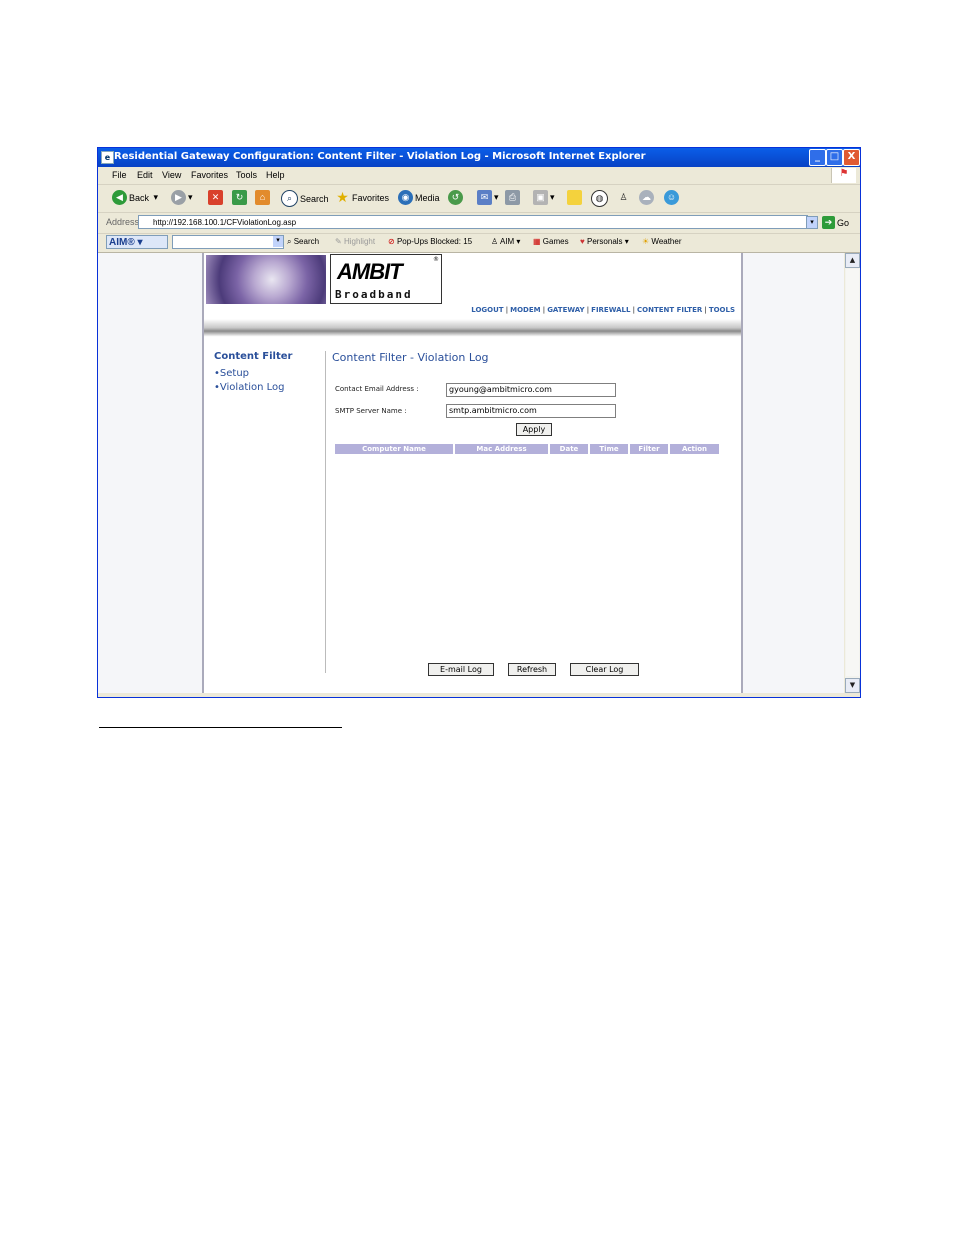 The width and height of the screenshot is (954, 1235). What do you see at coordinates (551, 241) in the screenshot?
I see `games-button: ▦ Games` at bounding box center [551, 241].